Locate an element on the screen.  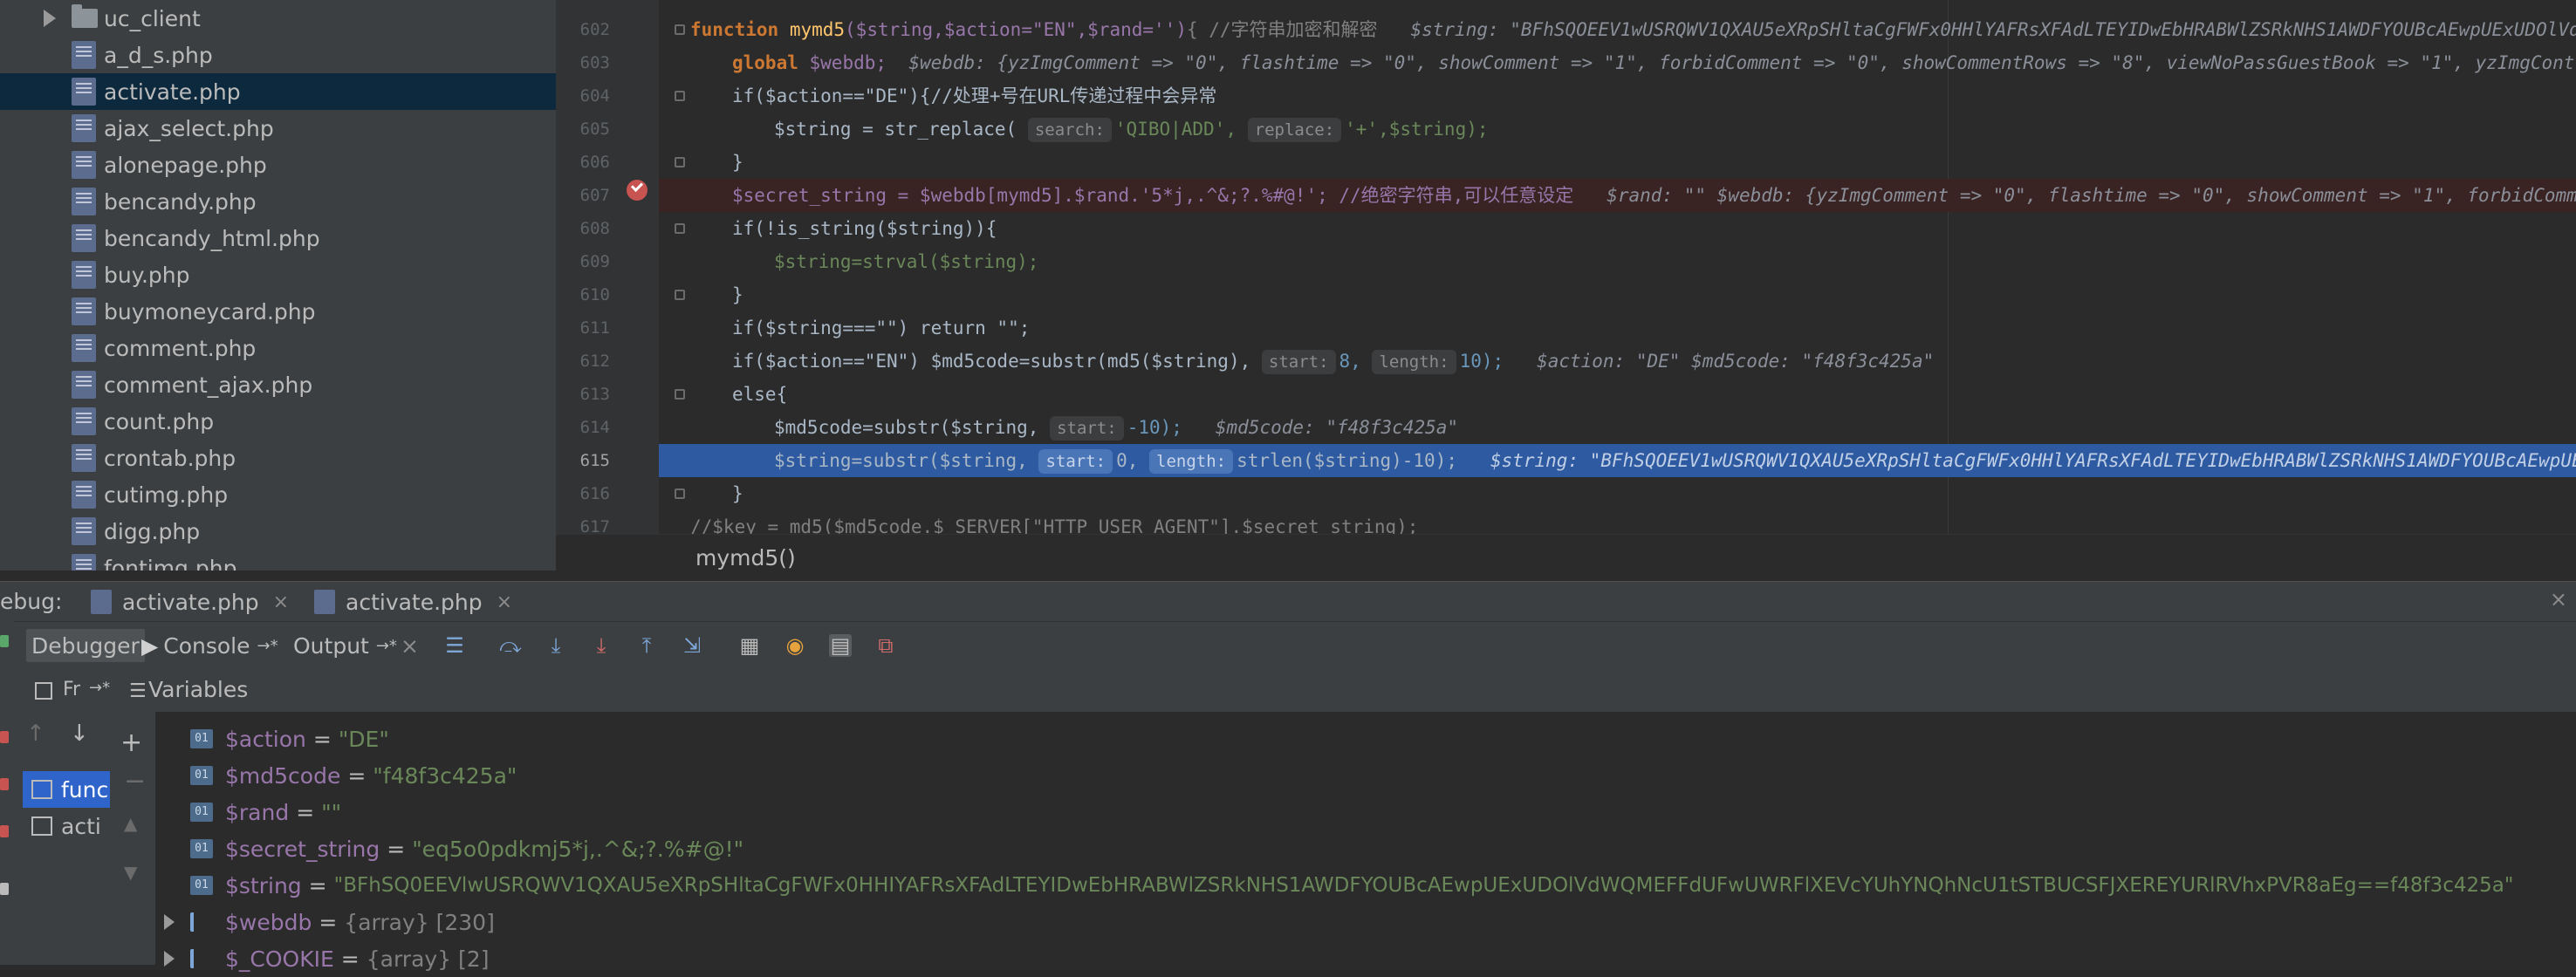
parameter-hint: length: is located at coordinates (1191, 461).